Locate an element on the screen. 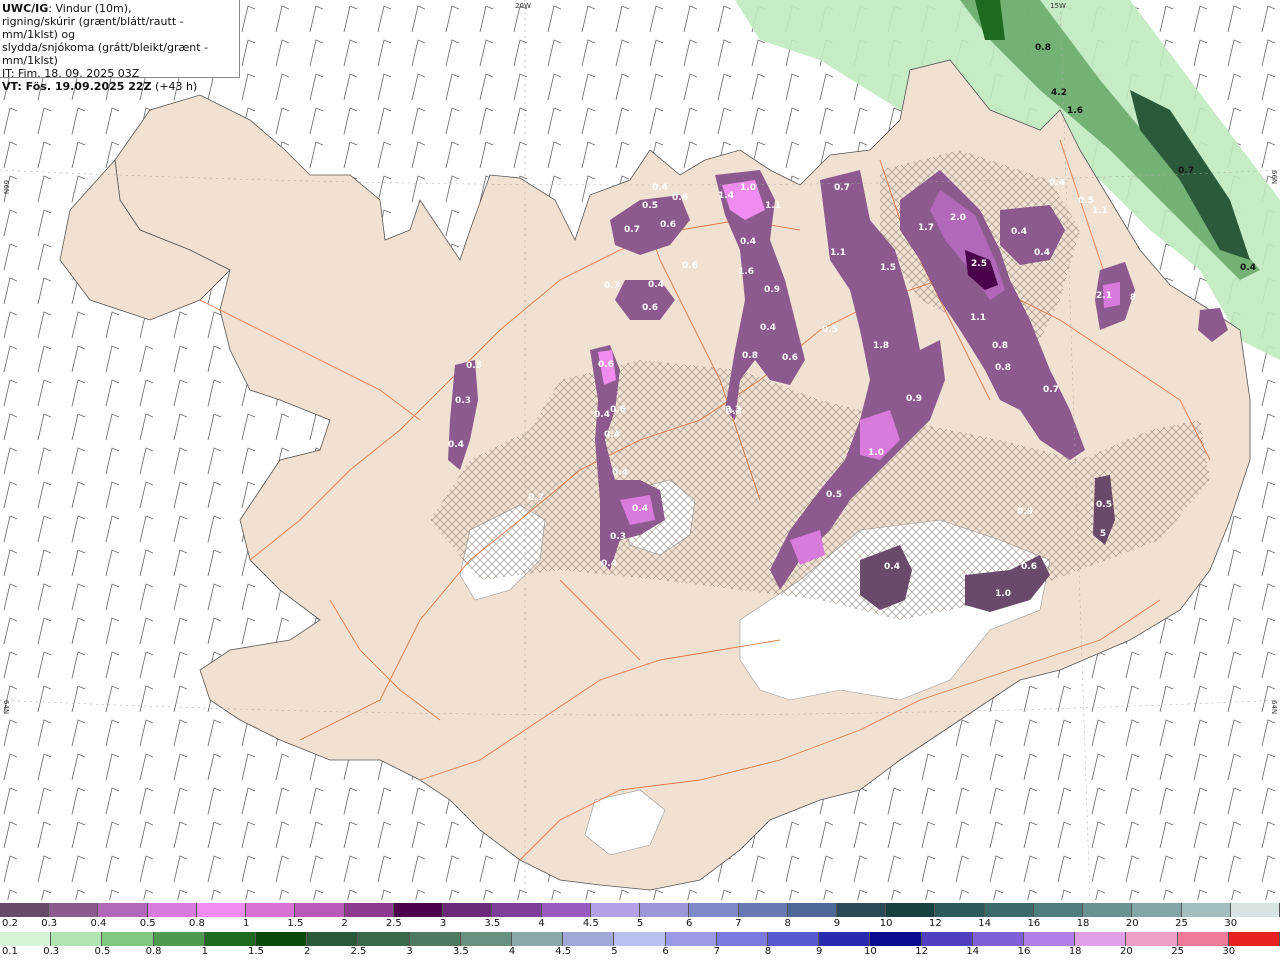  legend-snow-label: 12 is located at coordinates (935, 923).